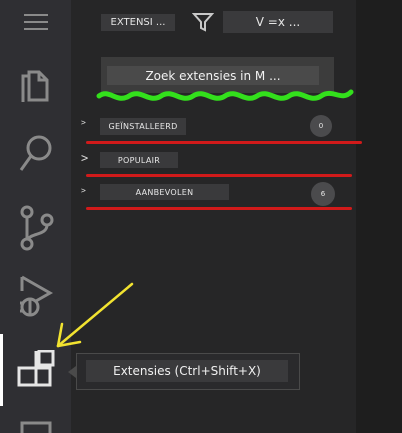 The image size is (402, 433). Describe the element at coordinates (164, 192) in the screenshot. I see `section-recommended-label: AANBEVOLEN` at that location.